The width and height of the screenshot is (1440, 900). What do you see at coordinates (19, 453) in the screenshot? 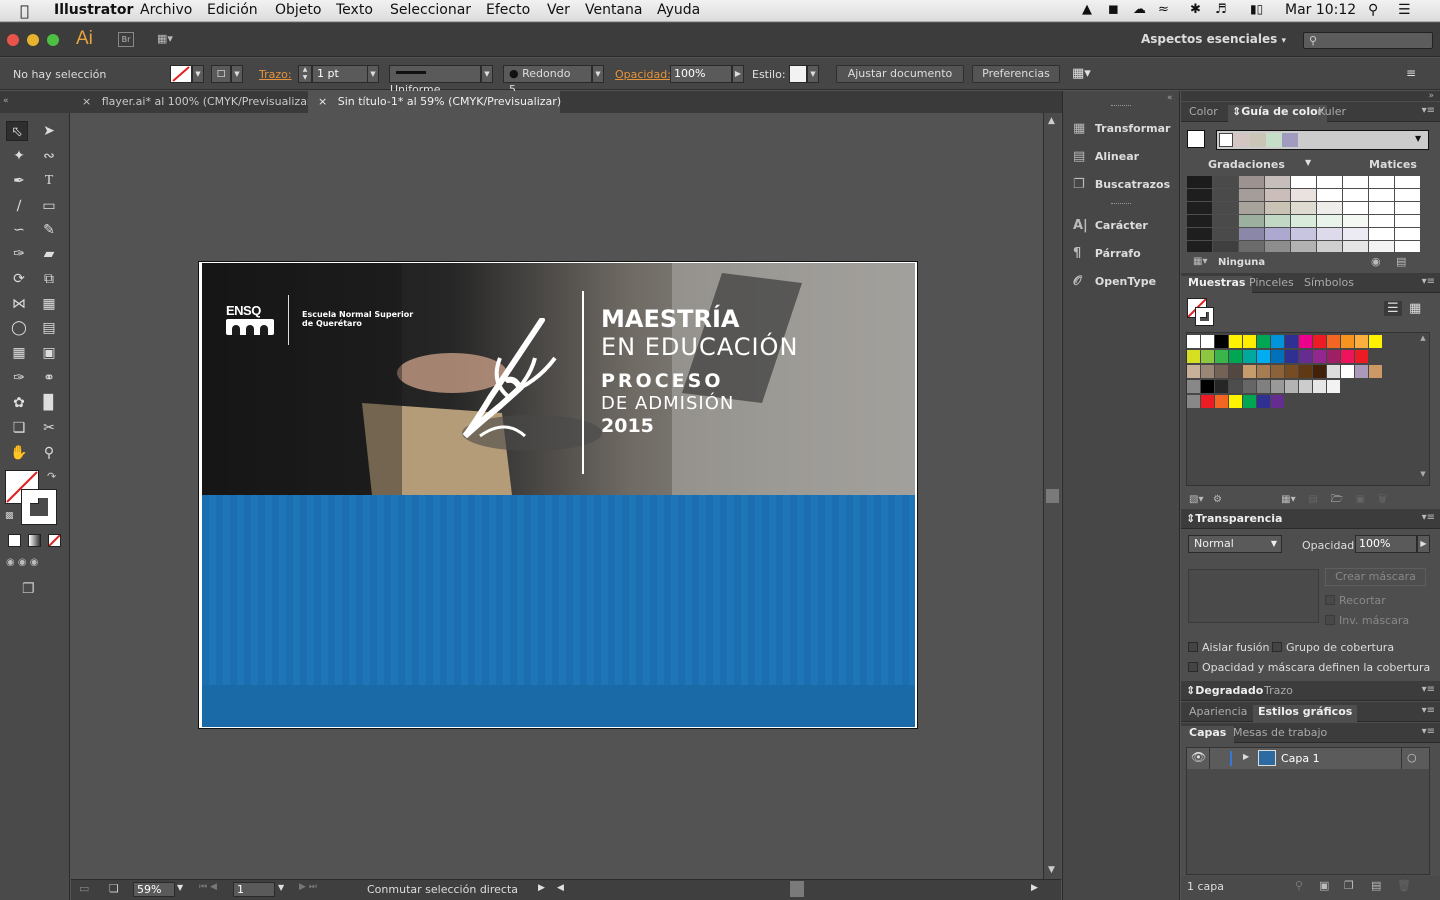
I see `hand-tool-icon: ✋` at bounding box center [19, 453].